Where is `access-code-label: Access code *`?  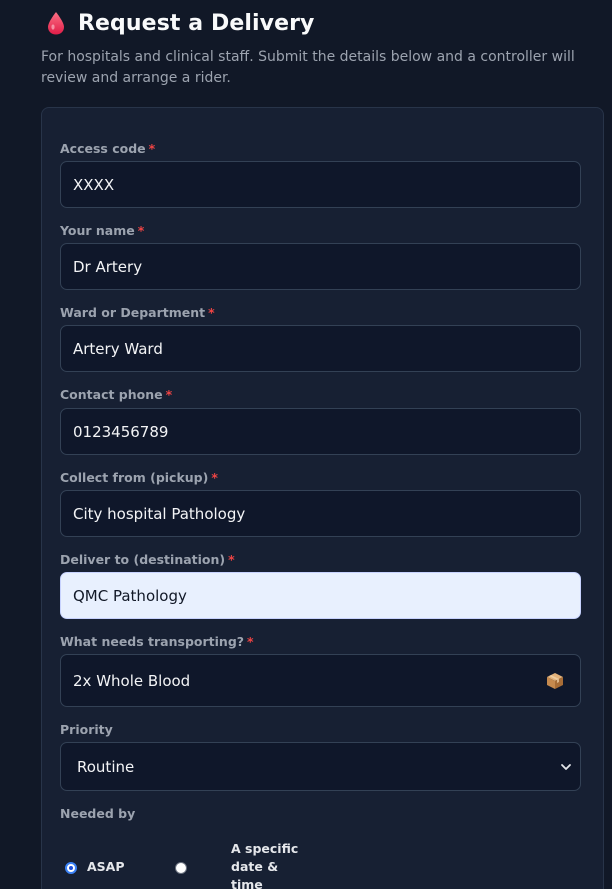 access-code-label: Access code * is located at coordinates (107, 148).